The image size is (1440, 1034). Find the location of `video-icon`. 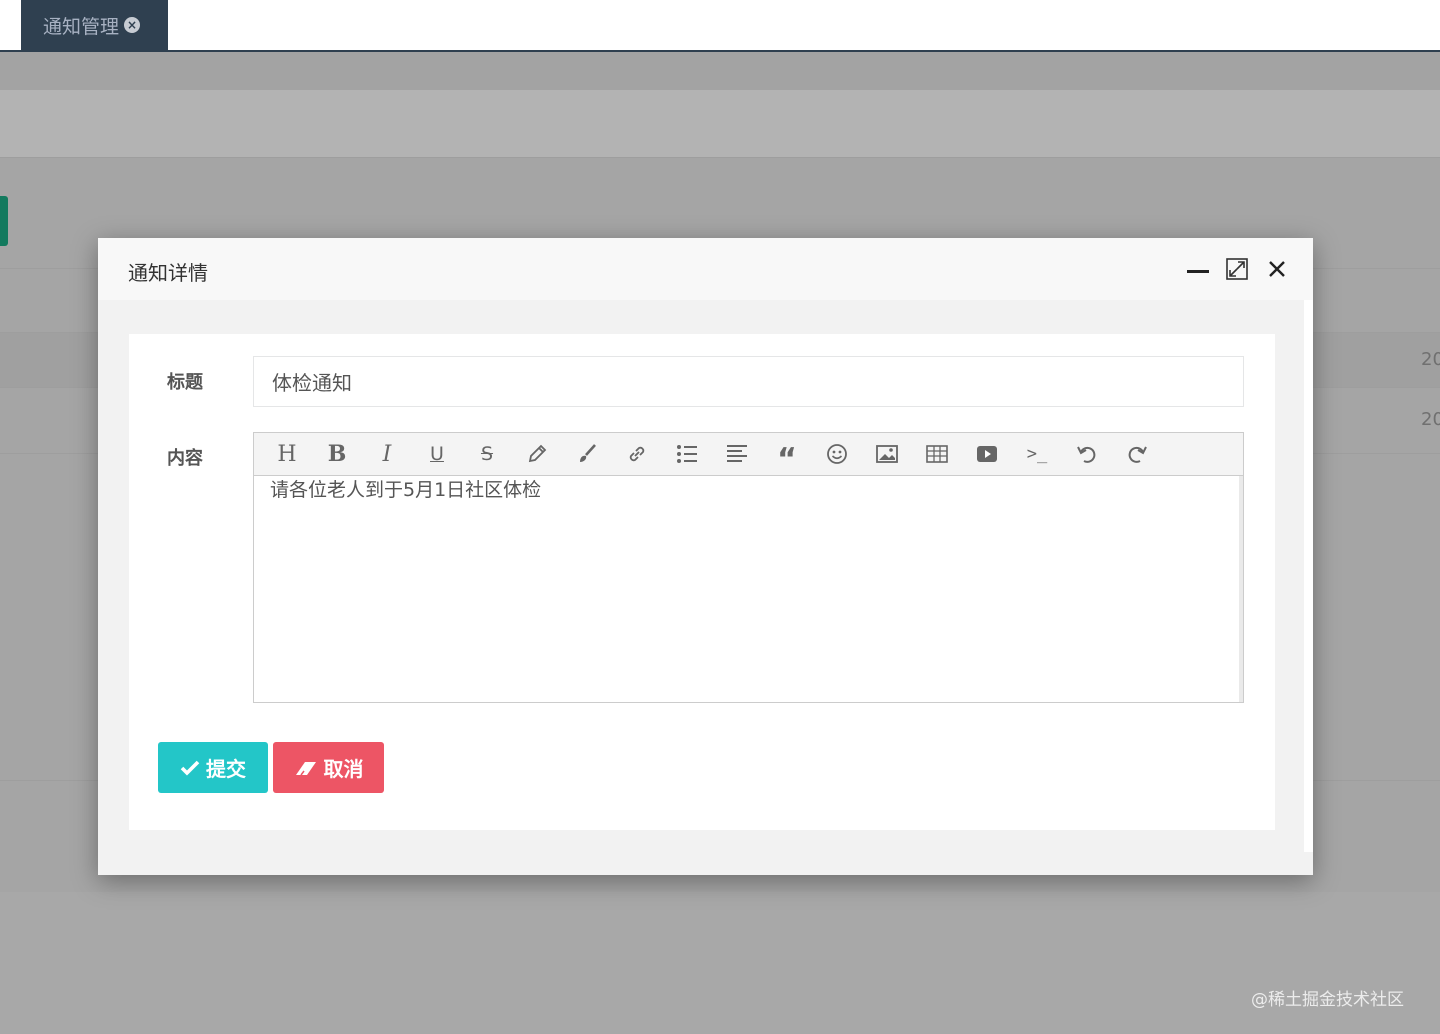

video-icon is located at coordinates (987, 454).